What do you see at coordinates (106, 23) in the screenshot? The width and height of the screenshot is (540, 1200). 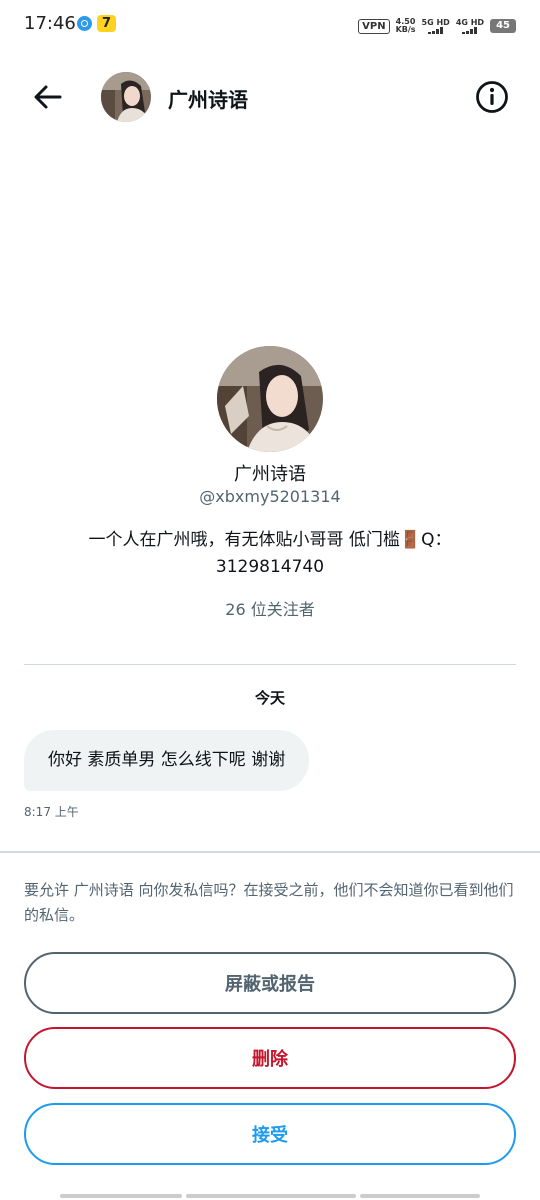 I see `app-notification-icon-2: 7` at bounding box center [106, 23].